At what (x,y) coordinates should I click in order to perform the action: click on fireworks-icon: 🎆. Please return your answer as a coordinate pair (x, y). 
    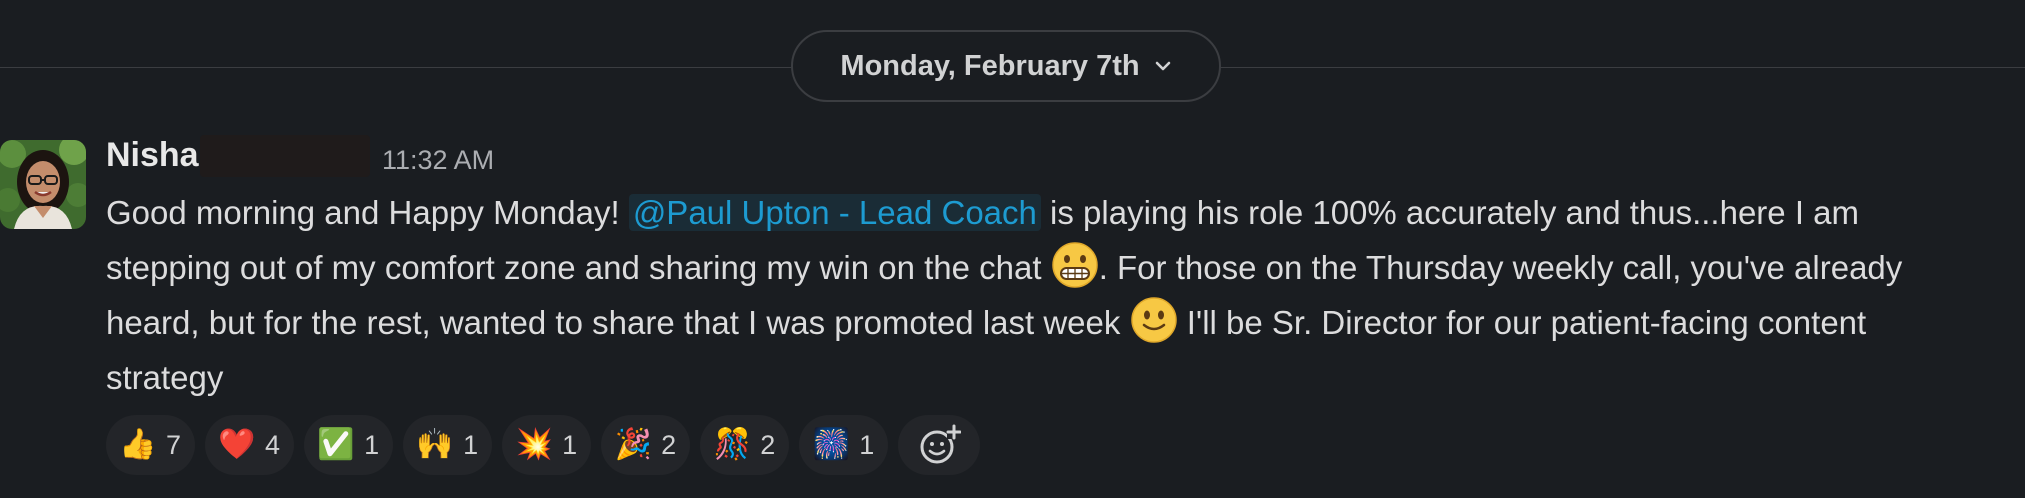
    Looking at the image, I should click on (831, 444).